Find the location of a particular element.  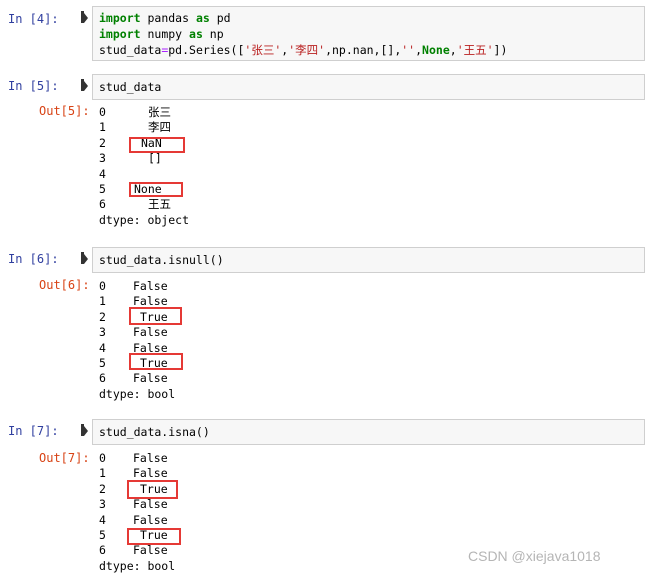

code-token: pd is located at coordinates (220, 18).